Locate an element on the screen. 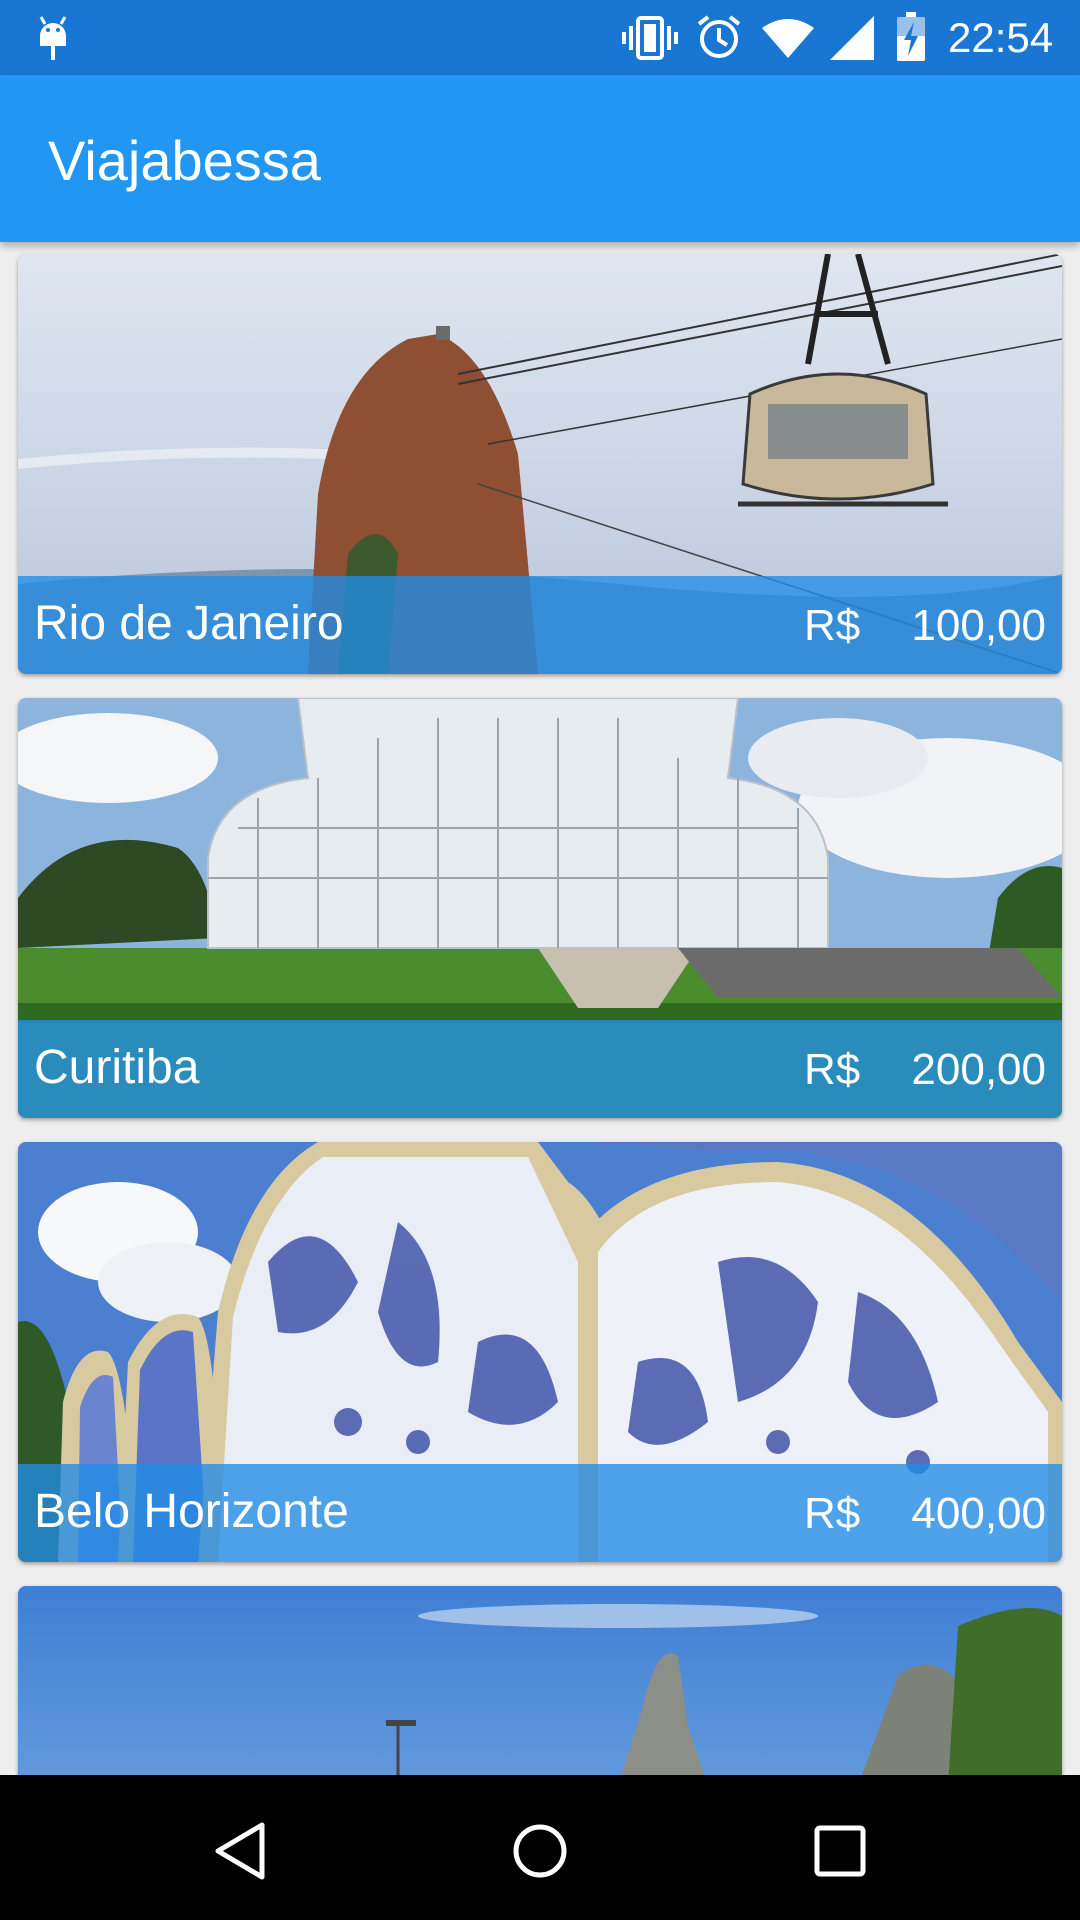 The width and height of the screenshot is (1080, 1920). battery-charging-icon is located at coordinates (911, 36).